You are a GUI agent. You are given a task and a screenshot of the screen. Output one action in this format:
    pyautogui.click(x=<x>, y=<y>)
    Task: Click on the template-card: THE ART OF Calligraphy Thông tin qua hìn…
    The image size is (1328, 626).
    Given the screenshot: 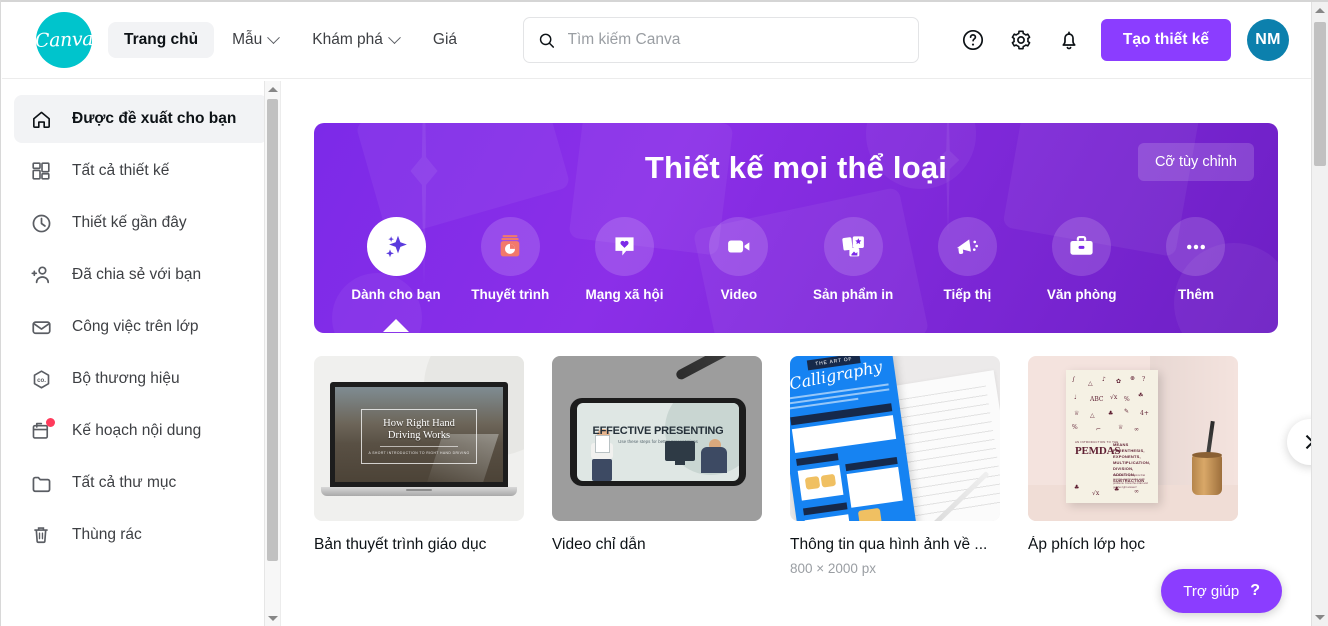 What is the action you would take?
    pyautogui.click(x=895, y=466)
    